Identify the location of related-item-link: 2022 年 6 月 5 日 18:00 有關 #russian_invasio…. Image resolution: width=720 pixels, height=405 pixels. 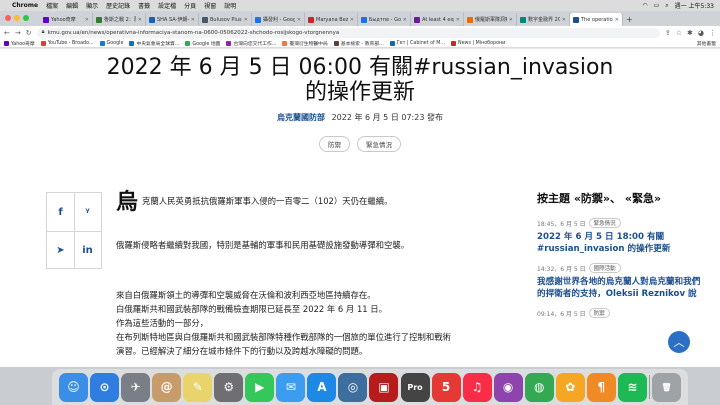
(621, 243).